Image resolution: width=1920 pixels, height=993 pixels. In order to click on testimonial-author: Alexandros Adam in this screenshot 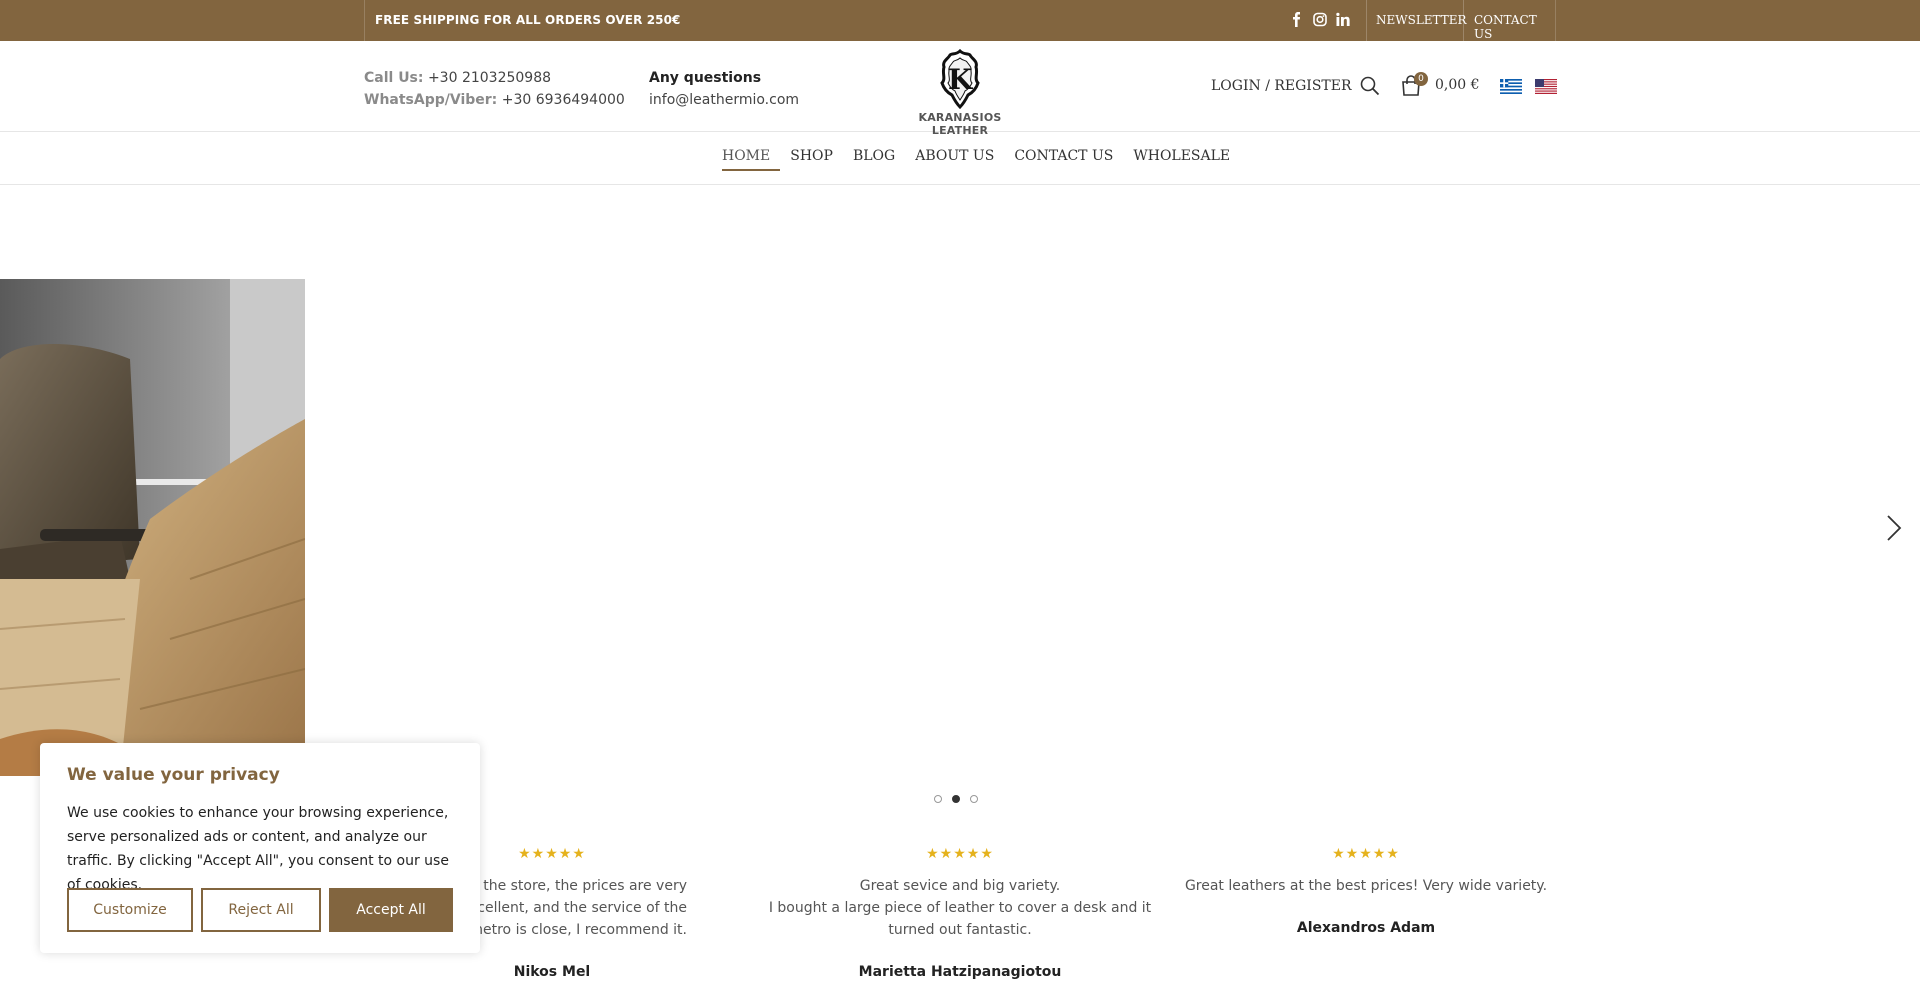, I will do `click(1366, 928)`.